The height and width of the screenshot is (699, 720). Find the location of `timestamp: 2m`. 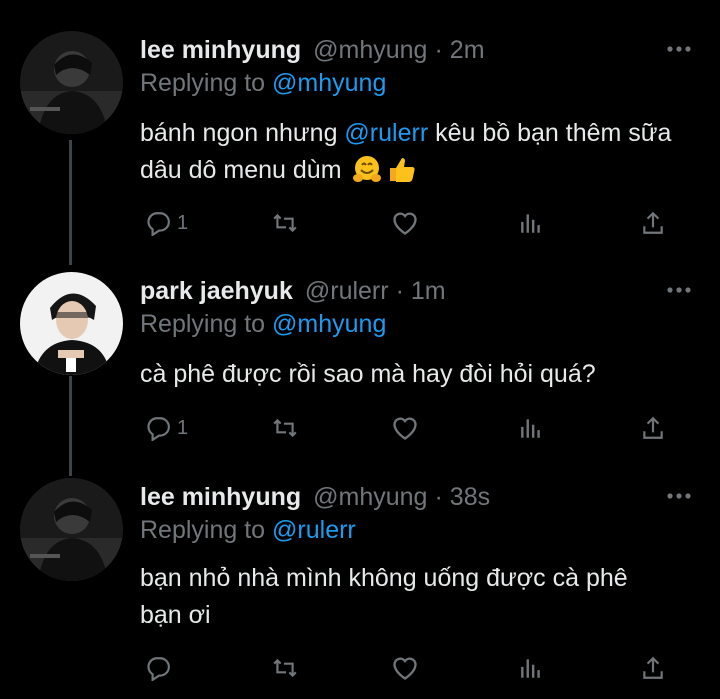

timestamp: 2m is located at coordinates (467, 50).